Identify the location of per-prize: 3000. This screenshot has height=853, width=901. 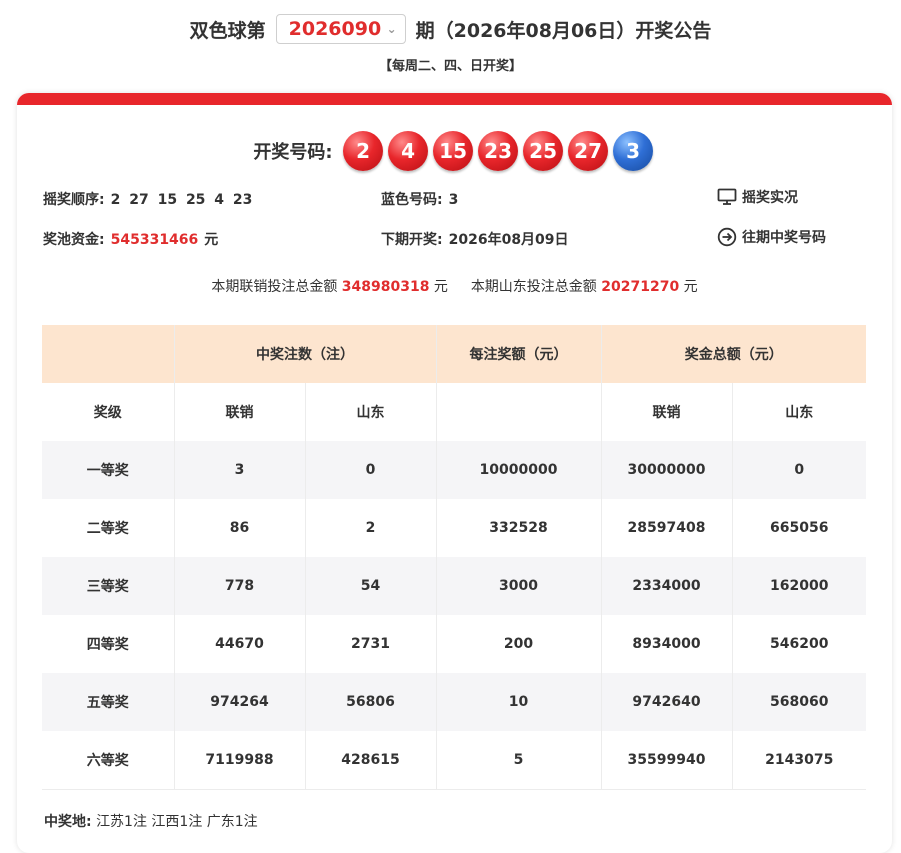
(519, 586).